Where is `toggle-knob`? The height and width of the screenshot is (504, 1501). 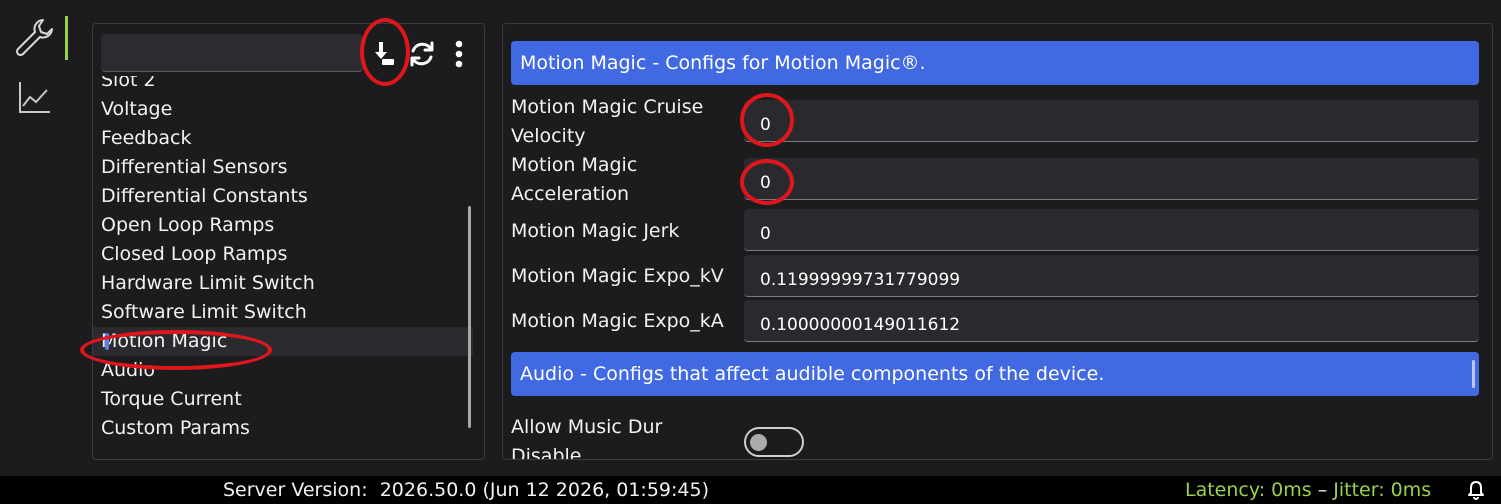
toggle-knob is located at coordinates (758, 442).